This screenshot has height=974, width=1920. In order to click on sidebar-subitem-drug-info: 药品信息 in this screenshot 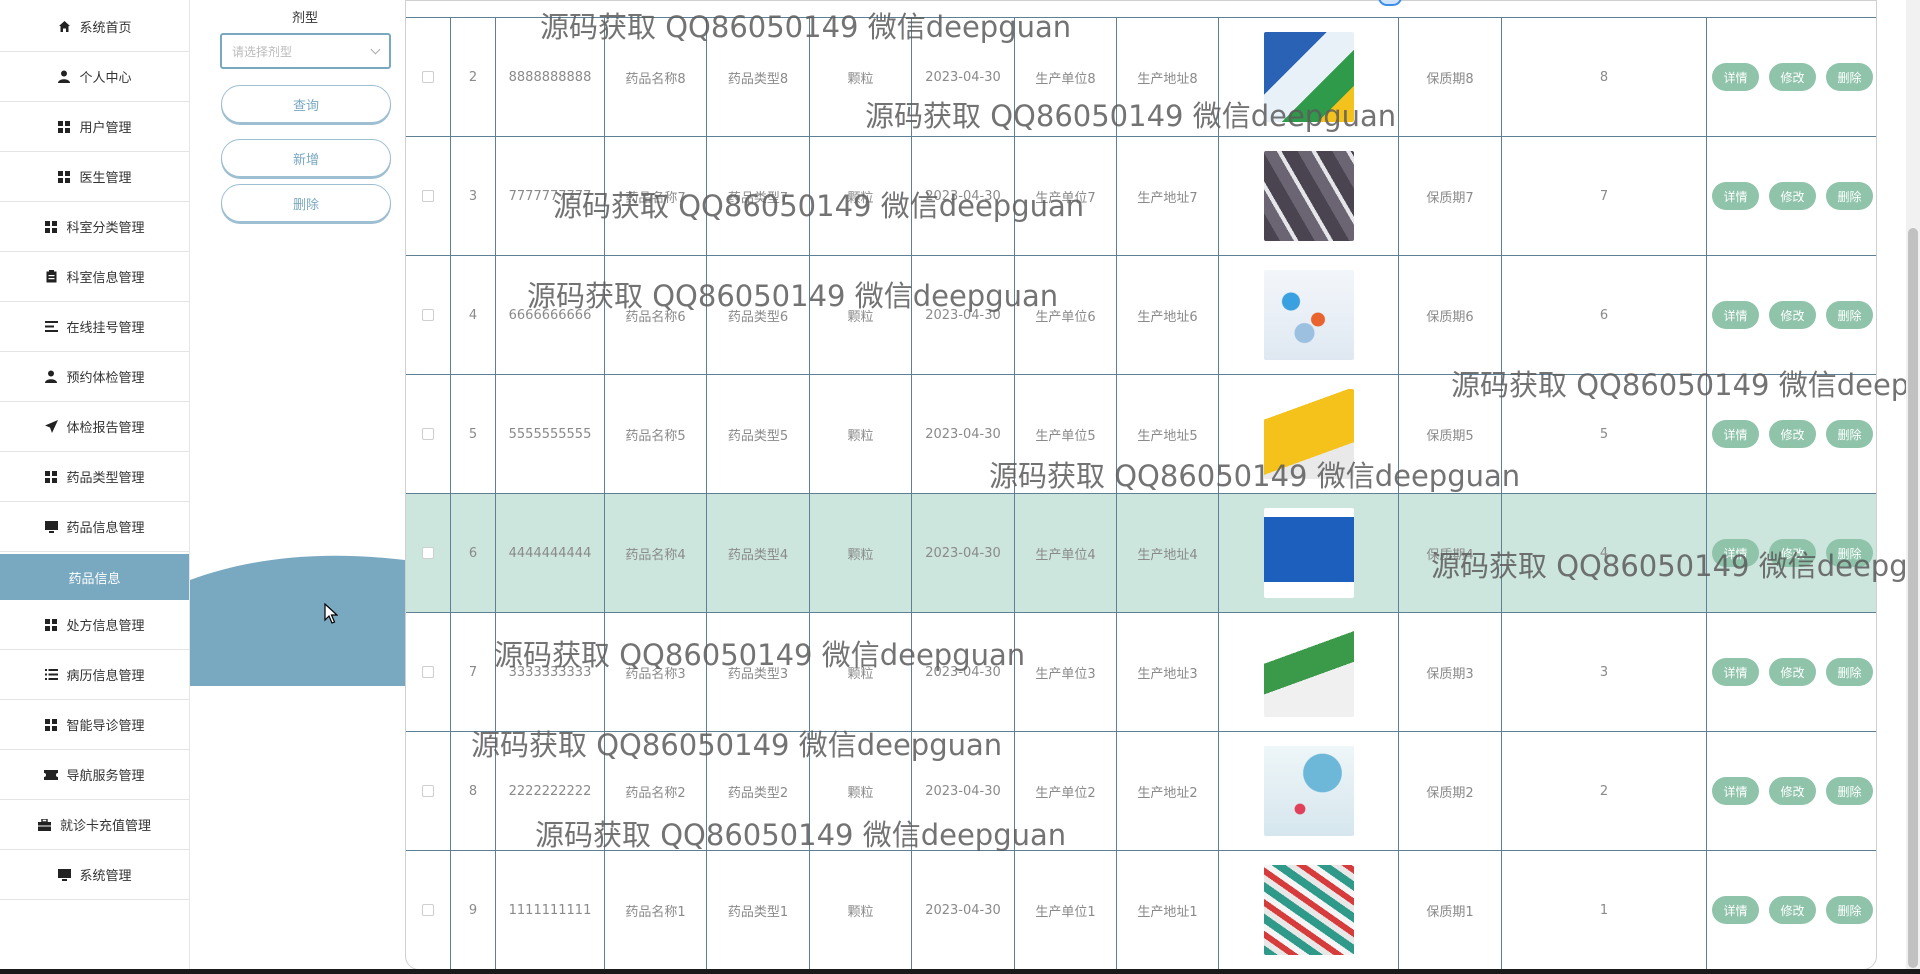, I will do `click(94, 577)`.